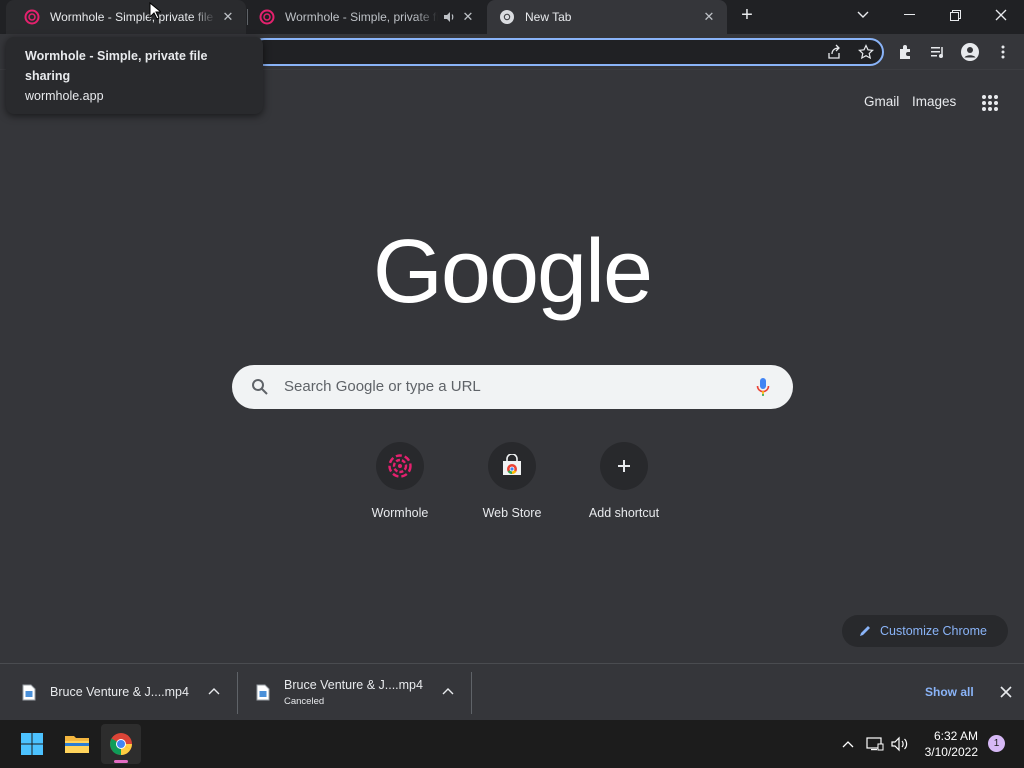 This screenshot has width=1024, height=768. Describe the element at coordinates (512, 513) in the screenshot. I see `shortcut-label: Web Store` at that location.